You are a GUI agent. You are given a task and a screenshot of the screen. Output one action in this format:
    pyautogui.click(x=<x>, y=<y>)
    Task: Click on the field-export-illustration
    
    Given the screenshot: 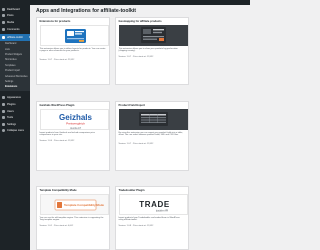 What is the action you would take?
    pyautogui.click(x=153, y=118)
    